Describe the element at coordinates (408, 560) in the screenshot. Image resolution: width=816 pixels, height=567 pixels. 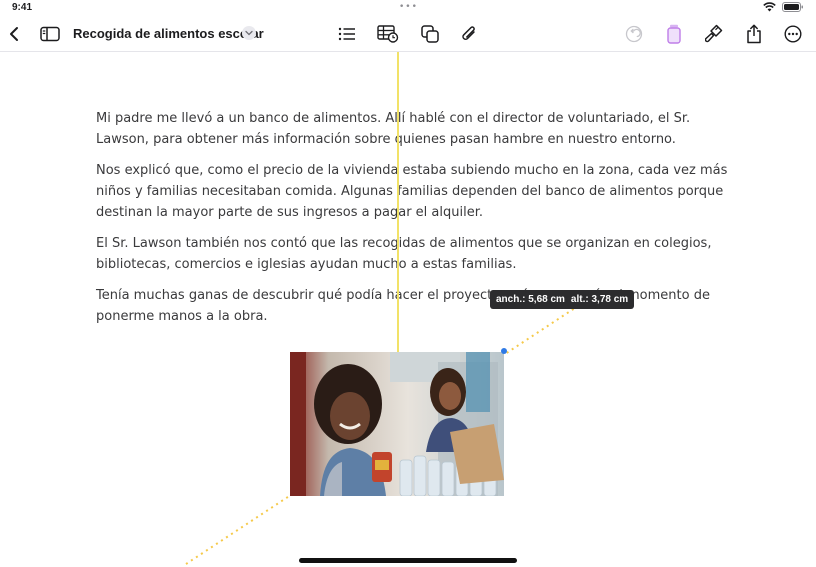
I see `home-indicator` at that location.